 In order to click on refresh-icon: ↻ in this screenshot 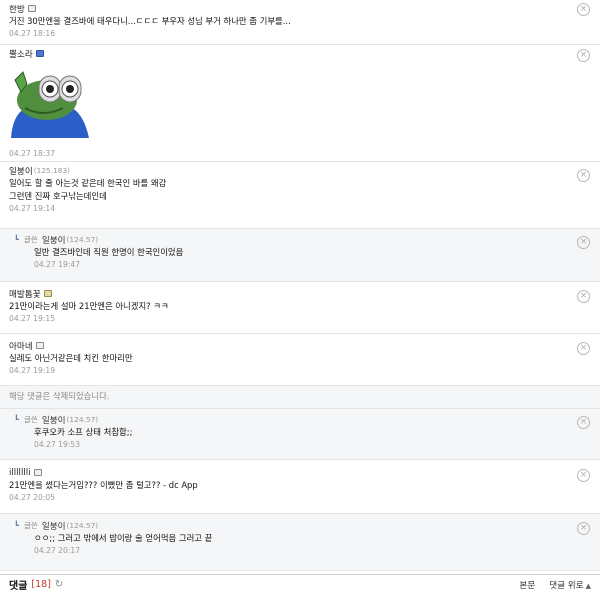, I will do `click(59, 584)`.